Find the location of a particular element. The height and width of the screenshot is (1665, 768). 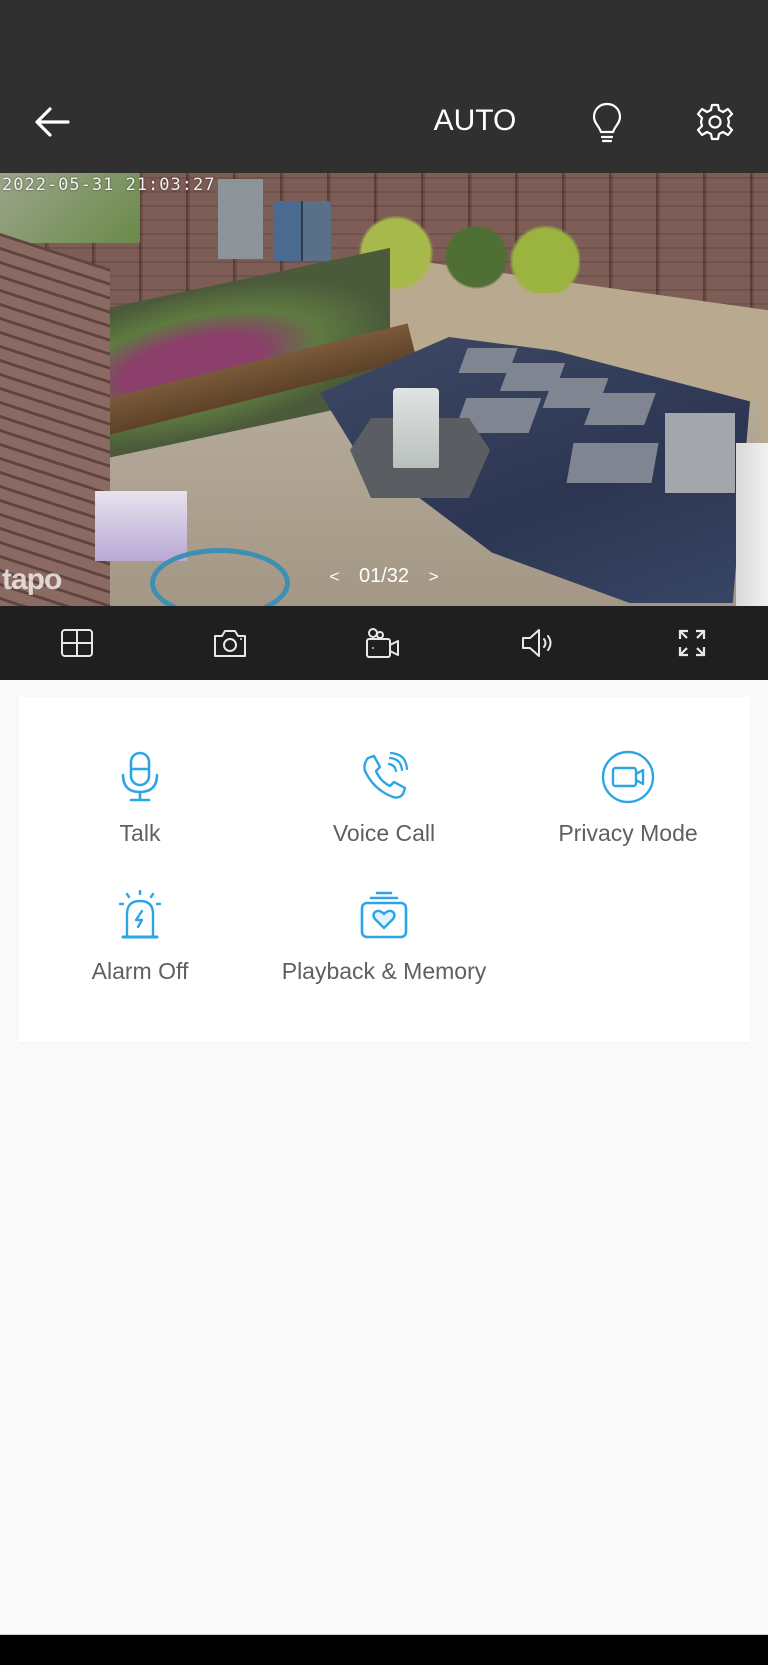

record-button is located at coordinates (383, 643).